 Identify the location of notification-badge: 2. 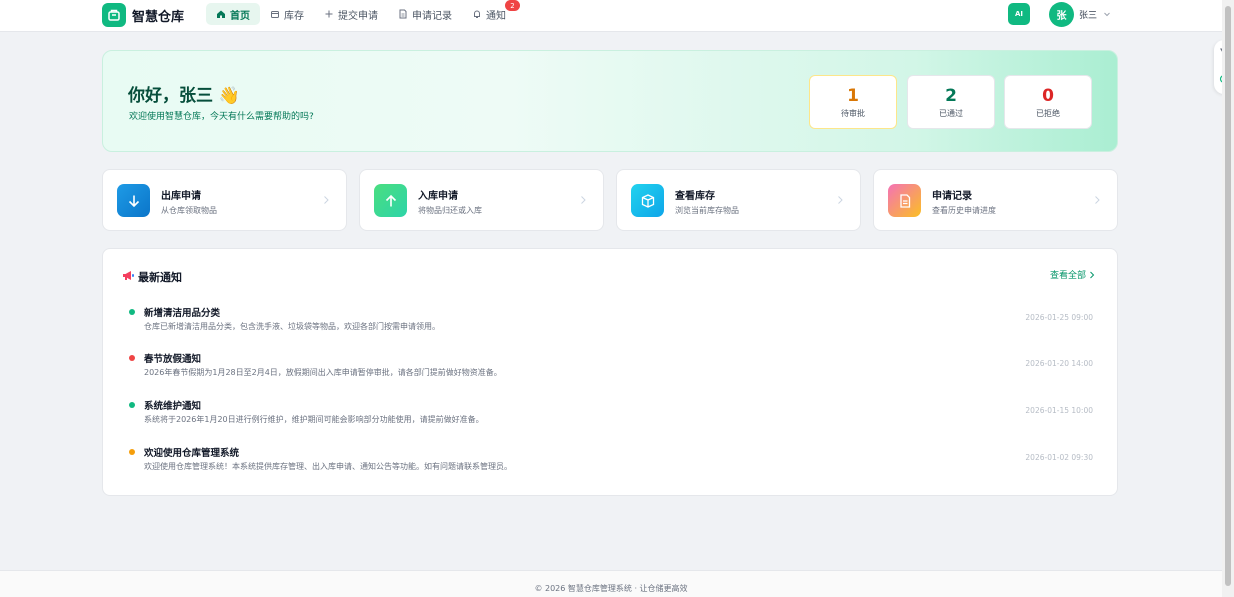
(512, 5).